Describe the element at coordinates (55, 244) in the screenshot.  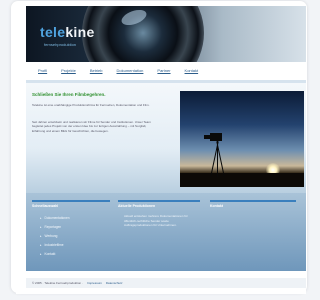
I see `quick-link: Industriefilme` at that location.